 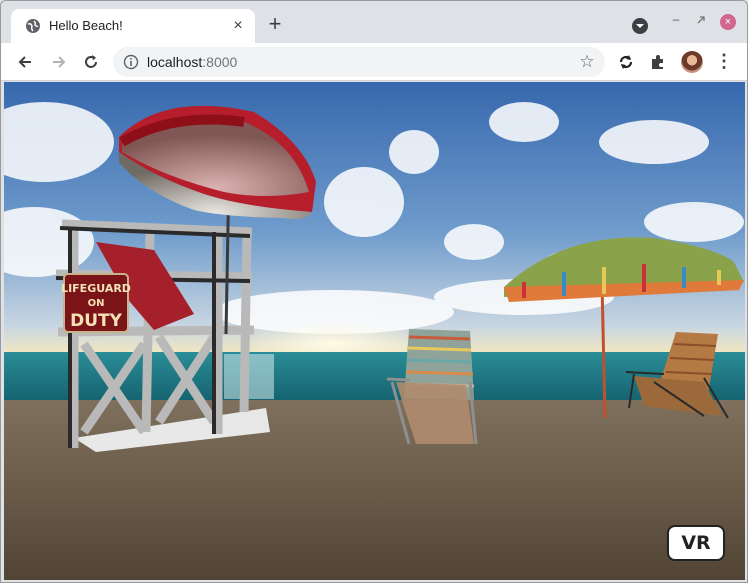 I want to click on tab-title: Hello Beach!, so click(x=86, y=25).